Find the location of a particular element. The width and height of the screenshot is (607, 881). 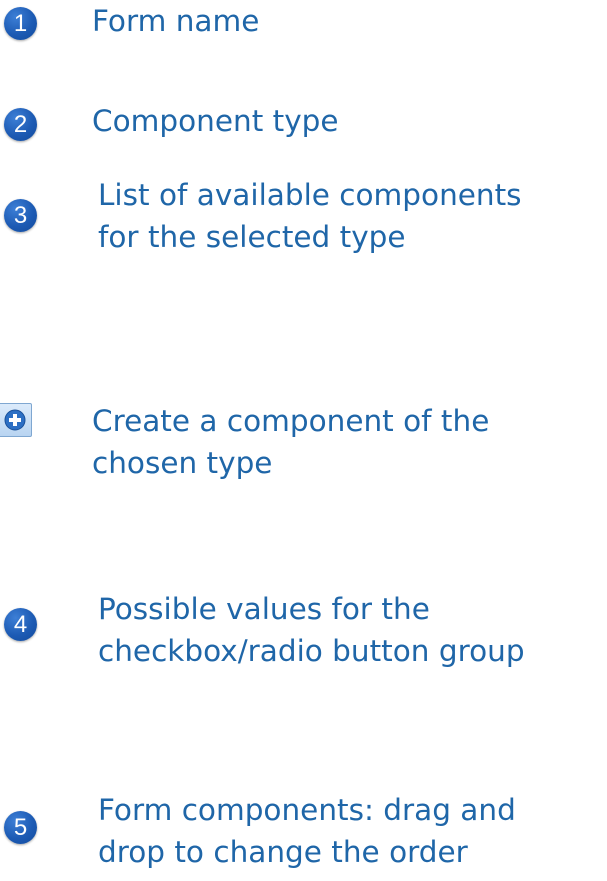

legend-label-line: Form name is located at coordinates (176, 21).